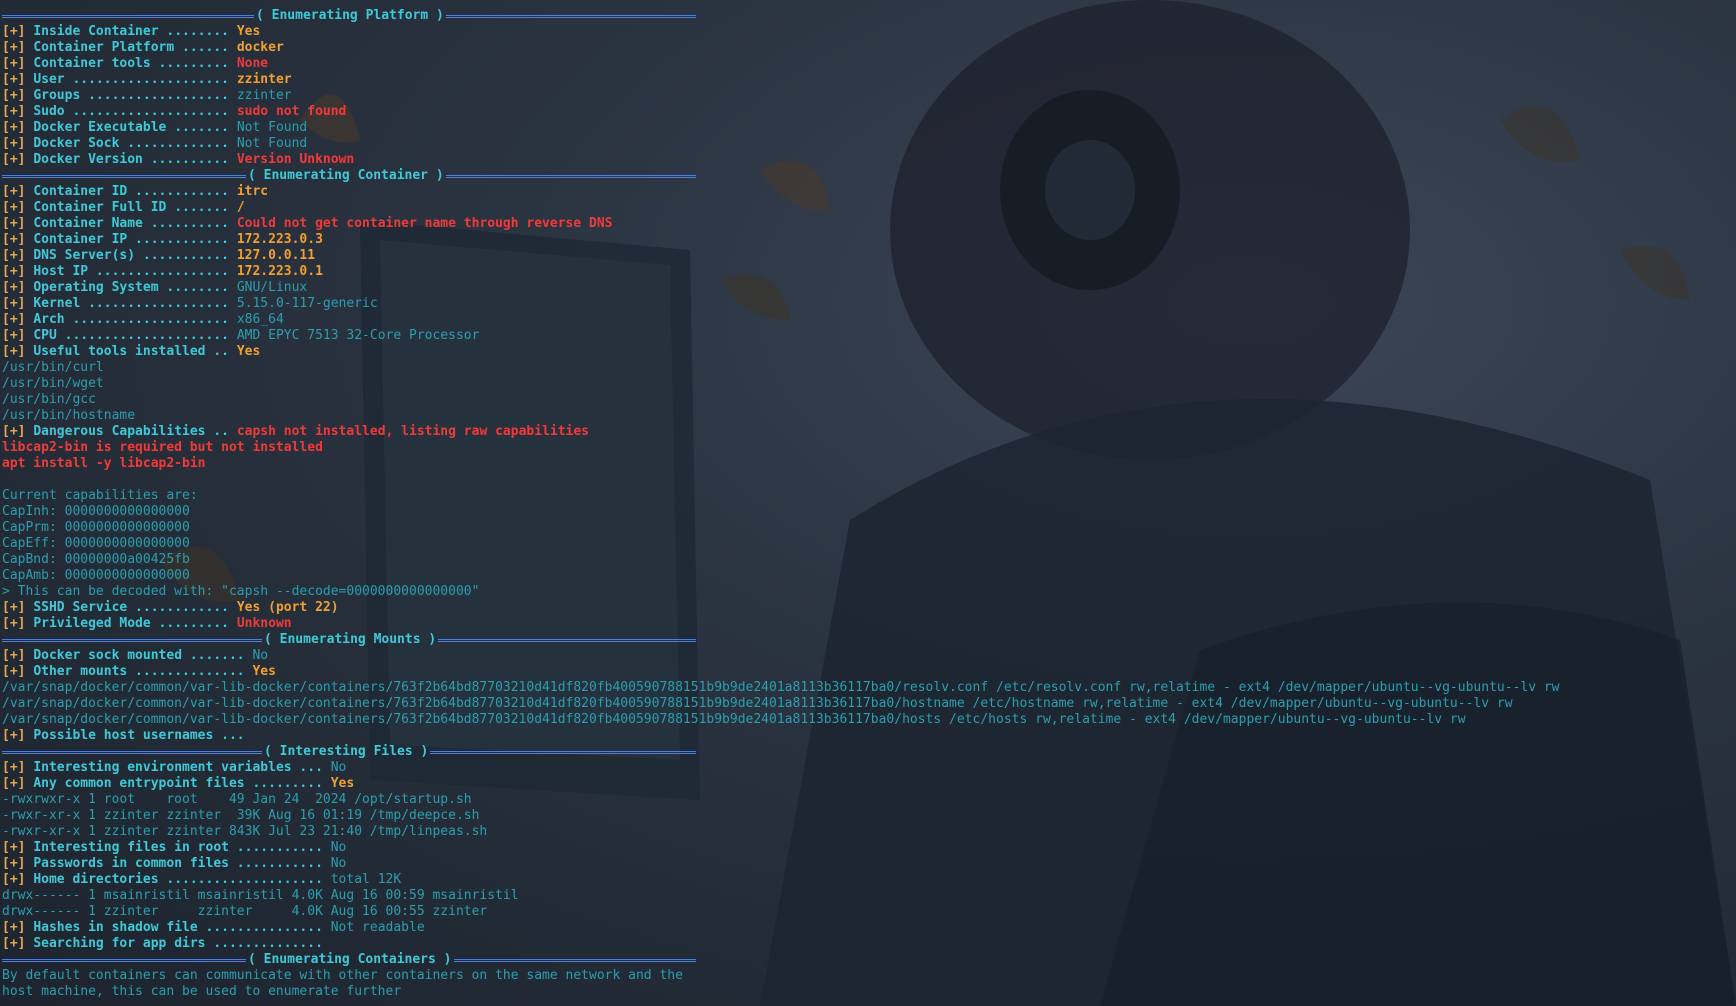 This screenshot has height=1006, width=1736. What do you see at coordinates (264, 95) in the screenshot?
I see `check-value: zzinter` at bounding box center [264, 95].